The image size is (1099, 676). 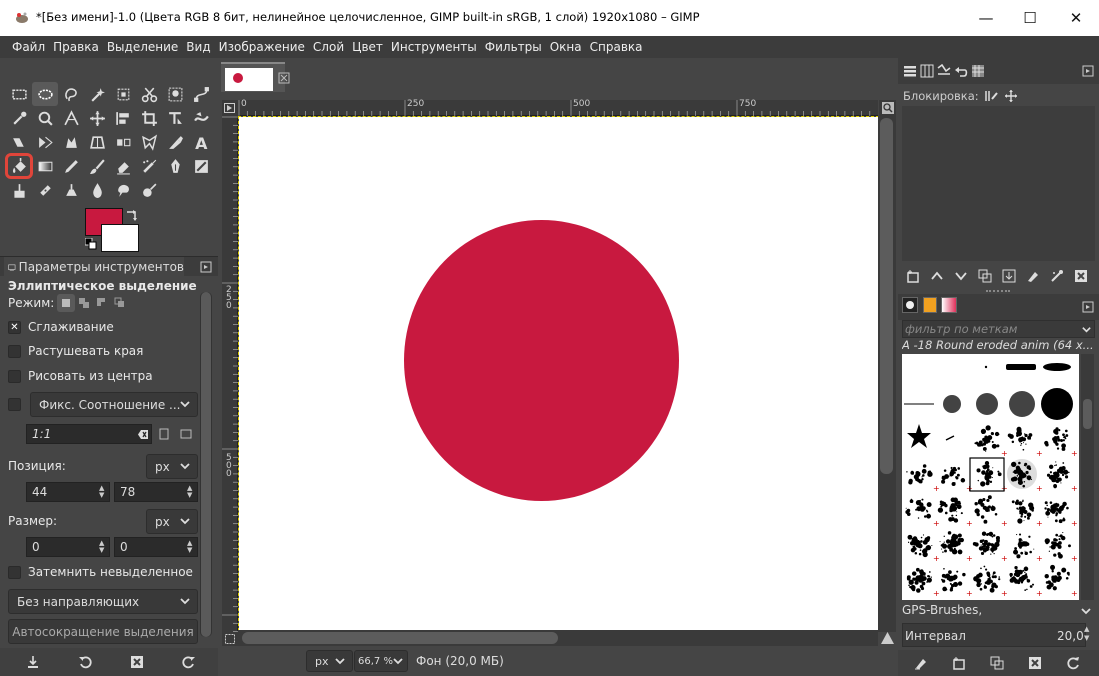 What do you see at coordinates (930, 305) in the screenshot?
I see `tab-patterns` at bounding box center [930, 305].